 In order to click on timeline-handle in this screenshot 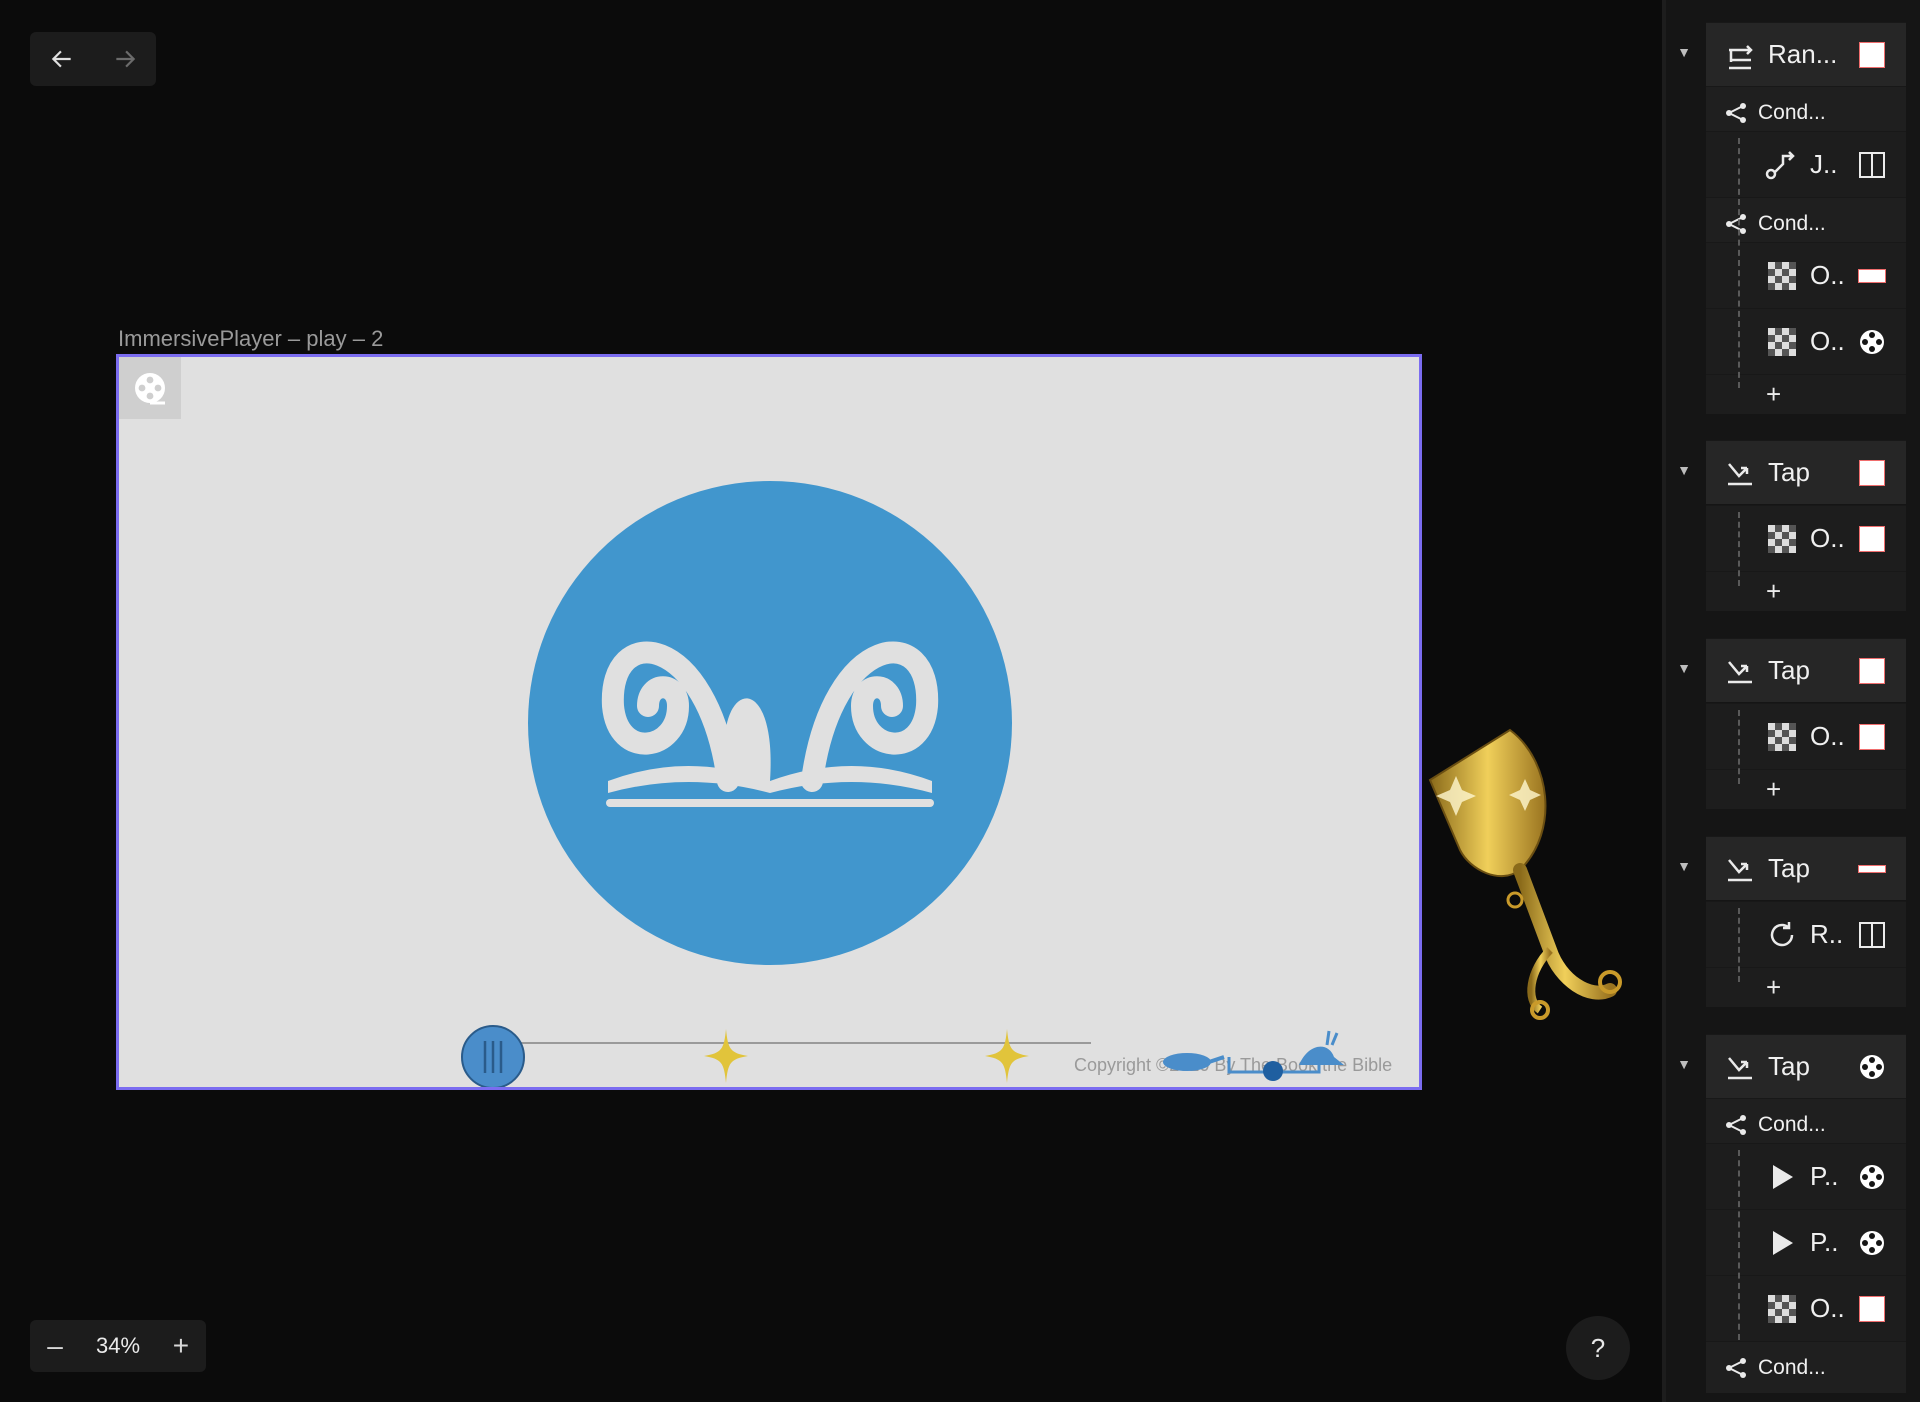, I will do `click(493, 1056)`.